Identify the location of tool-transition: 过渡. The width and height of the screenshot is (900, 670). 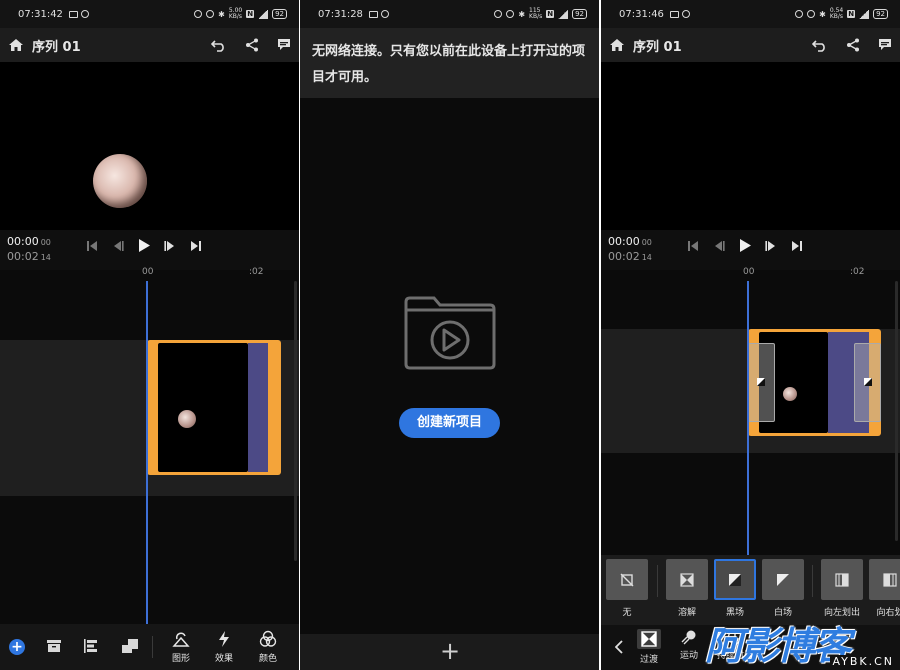
(649, 647).